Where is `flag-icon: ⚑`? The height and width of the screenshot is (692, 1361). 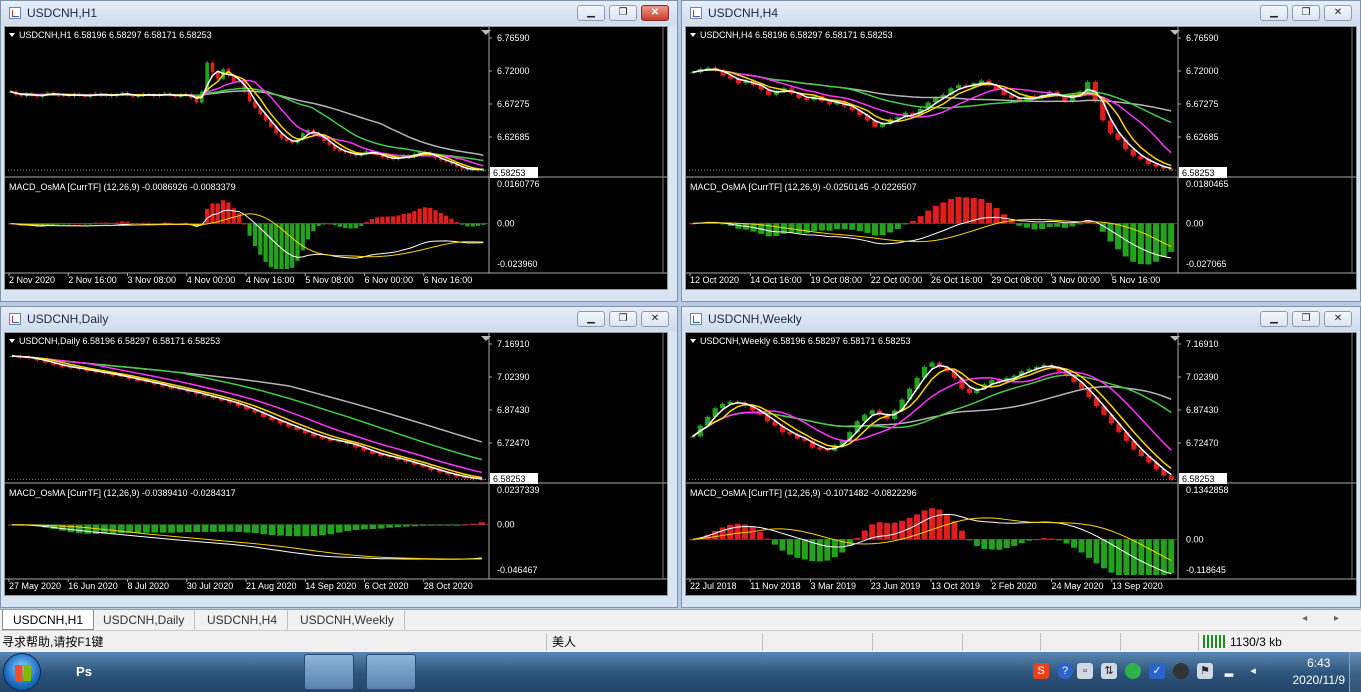 flag-icon: ⚑ is located at coordinates (1205, 671).